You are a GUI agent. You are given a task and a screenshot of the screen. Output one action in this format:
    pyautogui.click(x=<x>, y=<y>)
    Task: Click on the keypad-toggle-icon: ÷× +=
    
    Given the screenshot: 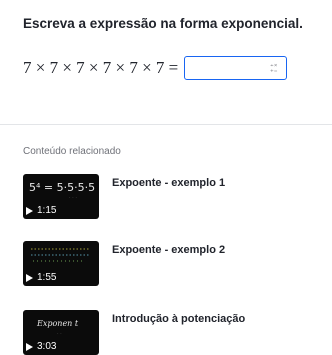 What is the action you would take?
    pyautogui.click(x=275, y=68)
    